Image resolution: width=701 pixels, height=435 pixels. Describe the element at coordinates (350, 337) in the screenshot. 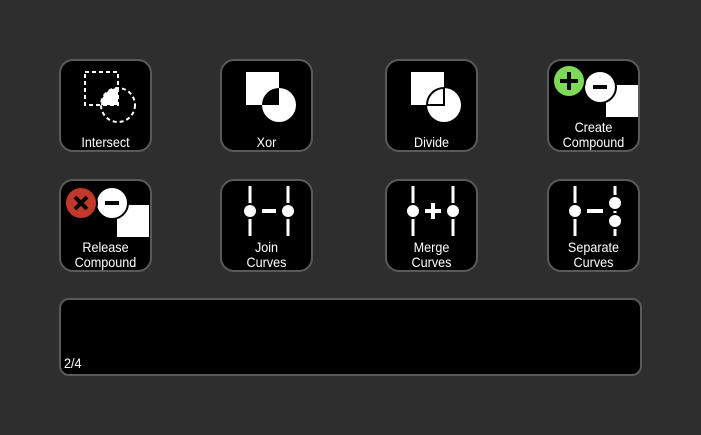

I see `status-display: 2/4` at that location.